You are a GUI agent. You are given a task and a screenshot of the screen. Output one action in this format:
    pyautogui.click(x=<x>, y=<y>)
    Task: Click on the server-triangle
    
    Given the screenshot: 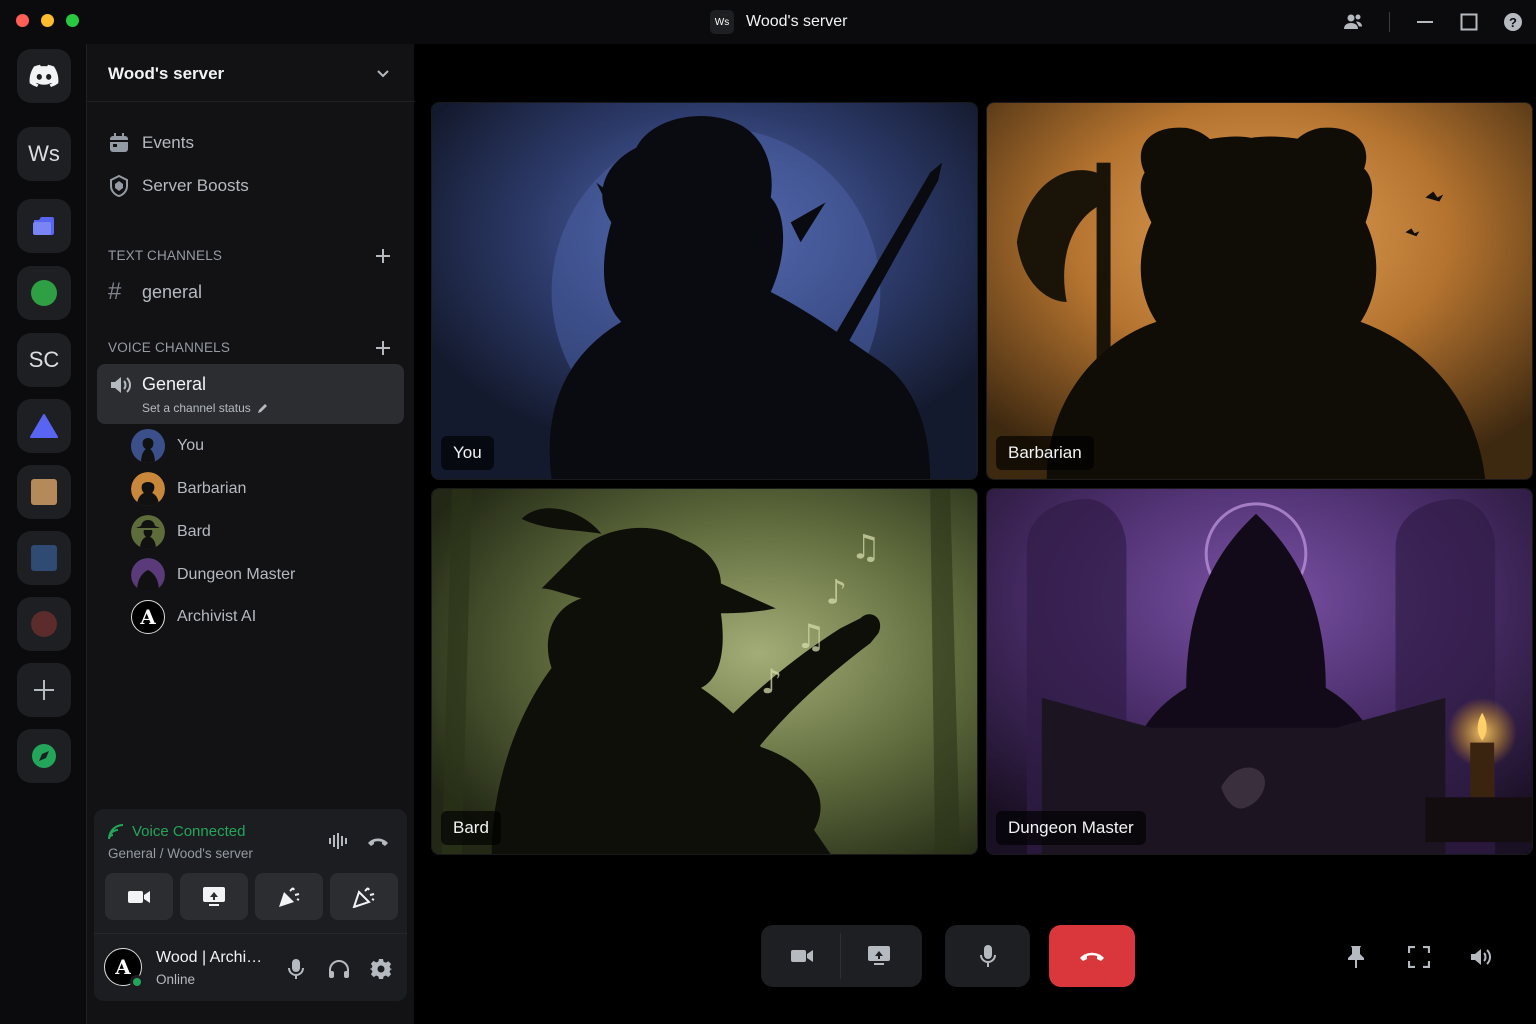 What is the action you would take?
    pyautogui.click(x=44, y=426)
    